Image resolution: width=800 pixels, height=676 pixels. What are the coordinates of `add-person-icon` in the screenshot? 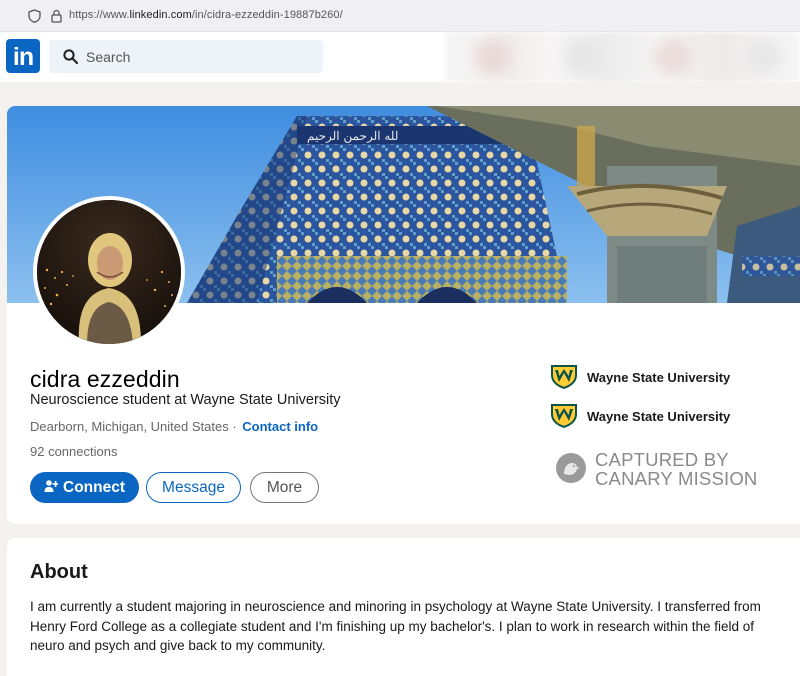 It's located at (51, 486).